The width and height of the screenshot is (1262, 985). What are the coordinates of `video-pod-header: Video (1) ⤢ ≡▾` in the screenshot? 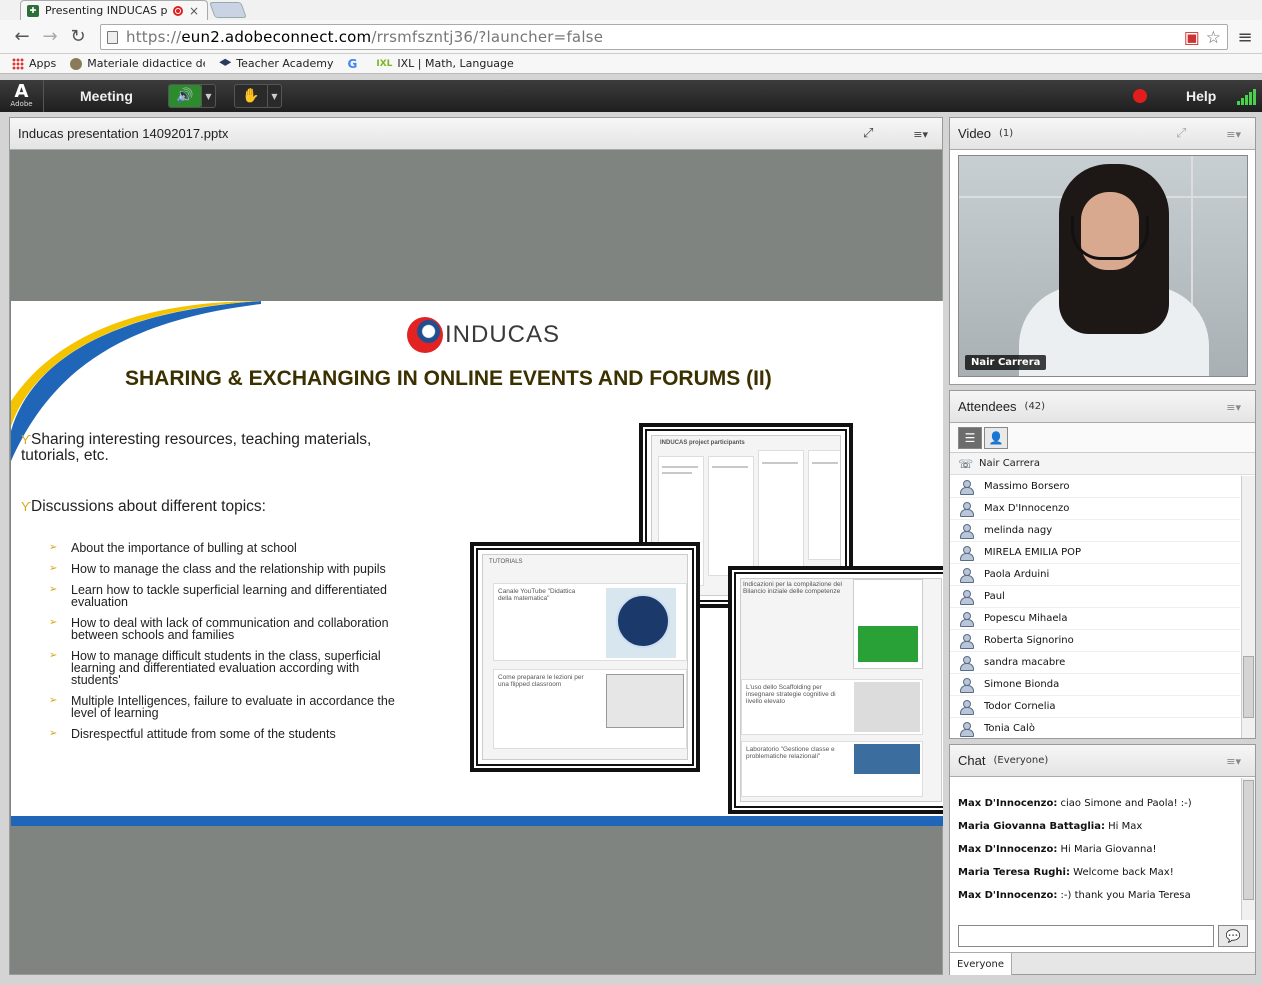 It's located at (1102, 134).